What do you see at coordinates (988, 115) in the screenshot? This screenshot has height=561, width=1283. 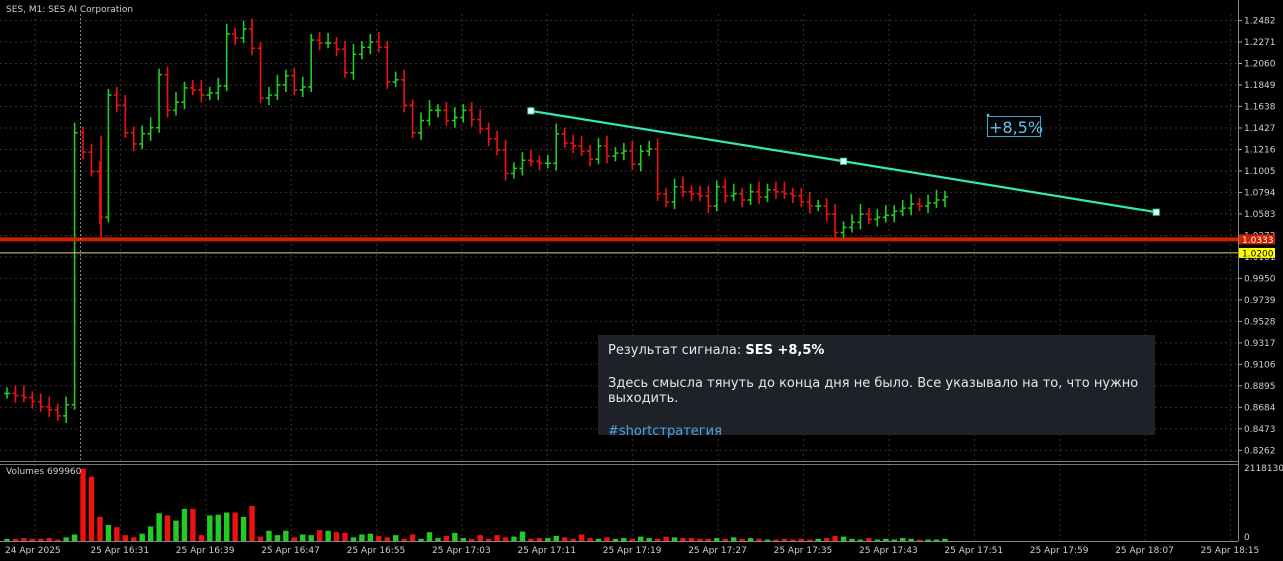 I see `annotation-anchor` at bounding box center [988, 115].